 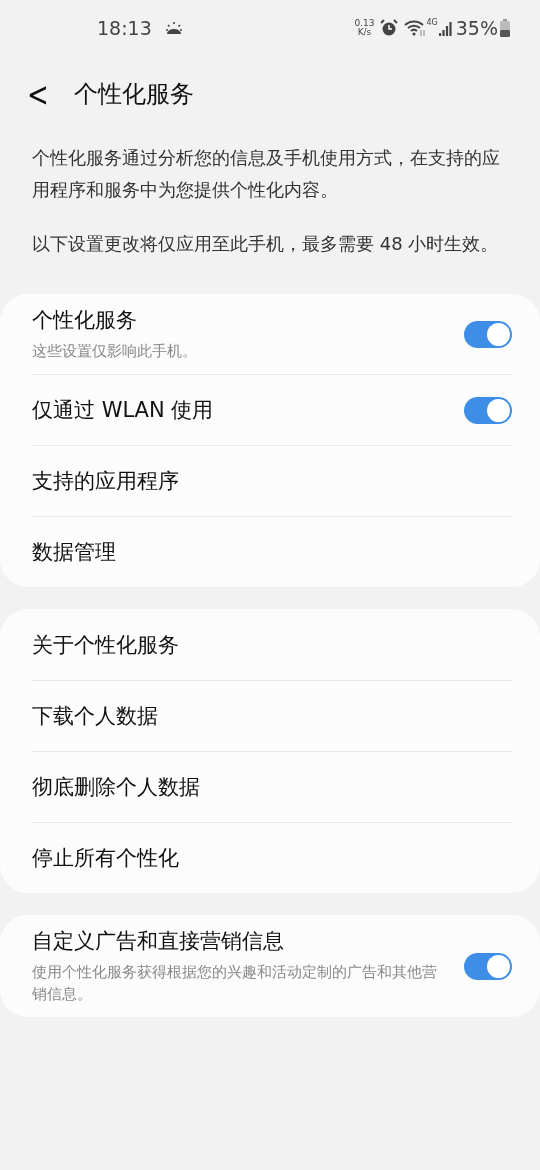 I want to click on clock-time: 18:13, so click(x=124, y=28).